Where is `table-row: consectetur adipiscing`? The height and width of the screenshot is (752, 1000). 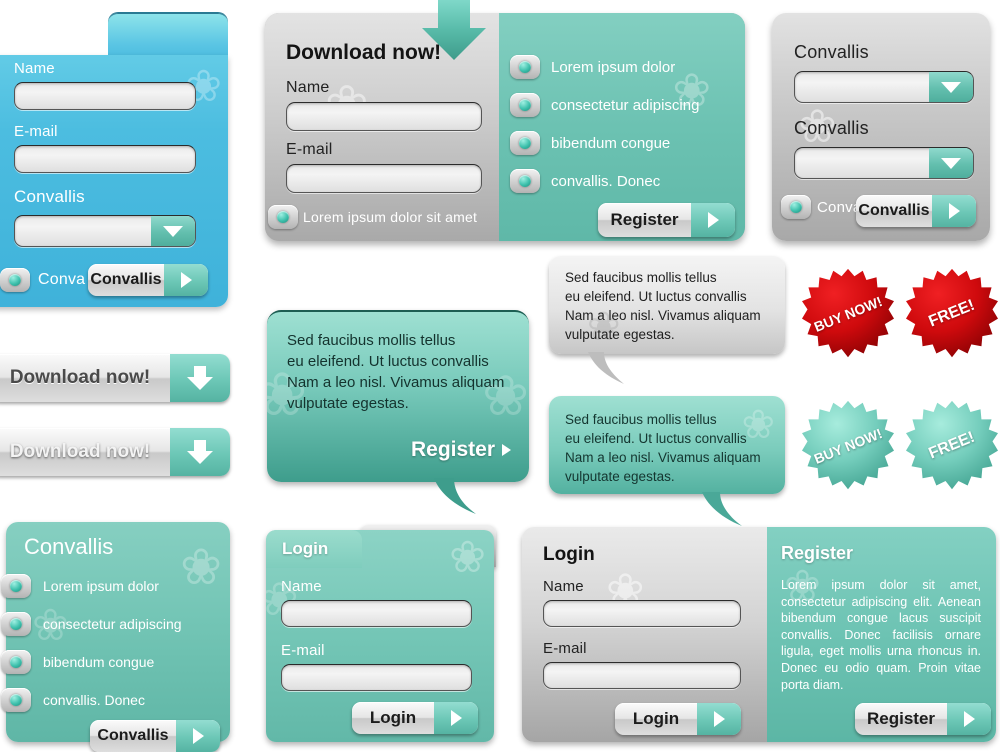 table-row: consectetur adipiscing is located at coordinates (627, 105).